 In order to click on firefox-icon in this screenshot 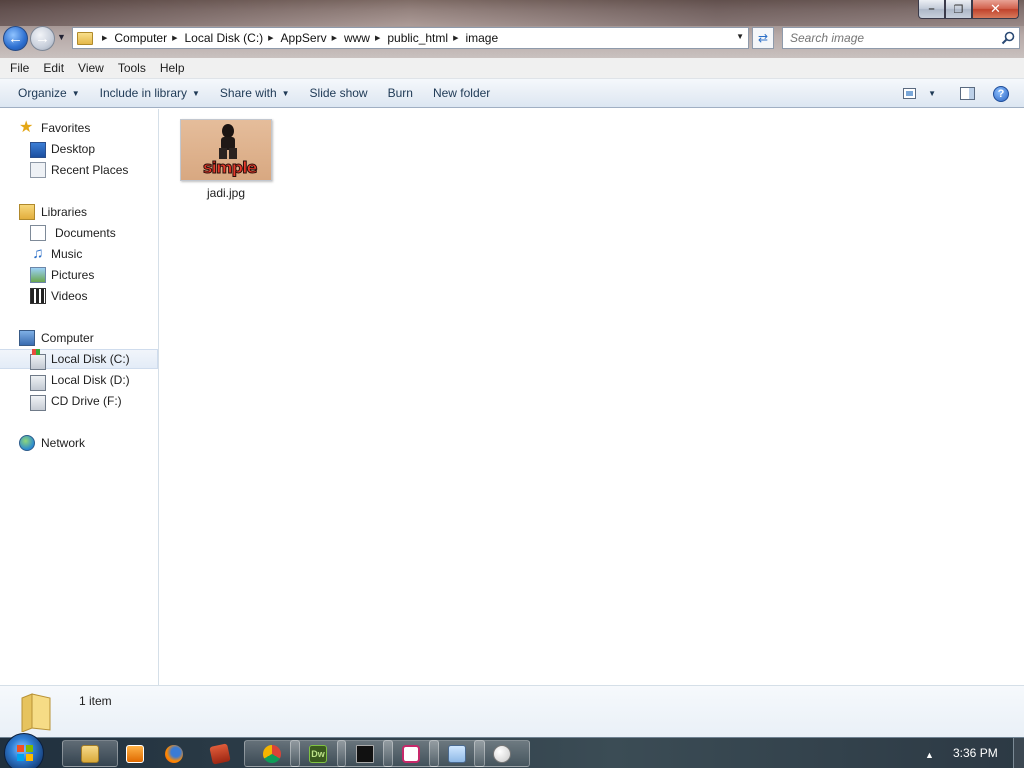, I will do `click(174, 753)`.